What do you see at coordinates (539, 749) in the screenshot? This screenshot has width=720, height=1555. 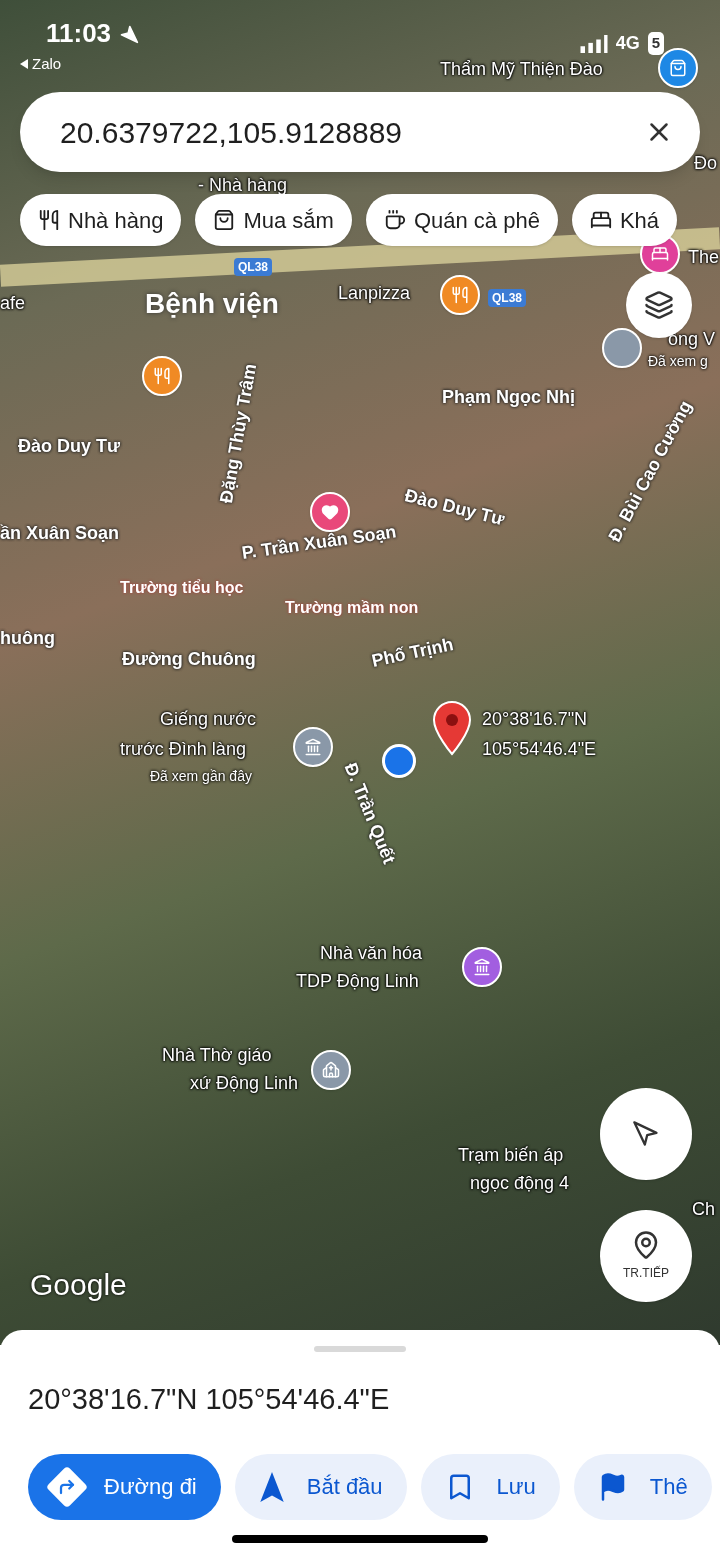 I see `map-label: 105°54'46.4"E` at bounding box center [539, 749].